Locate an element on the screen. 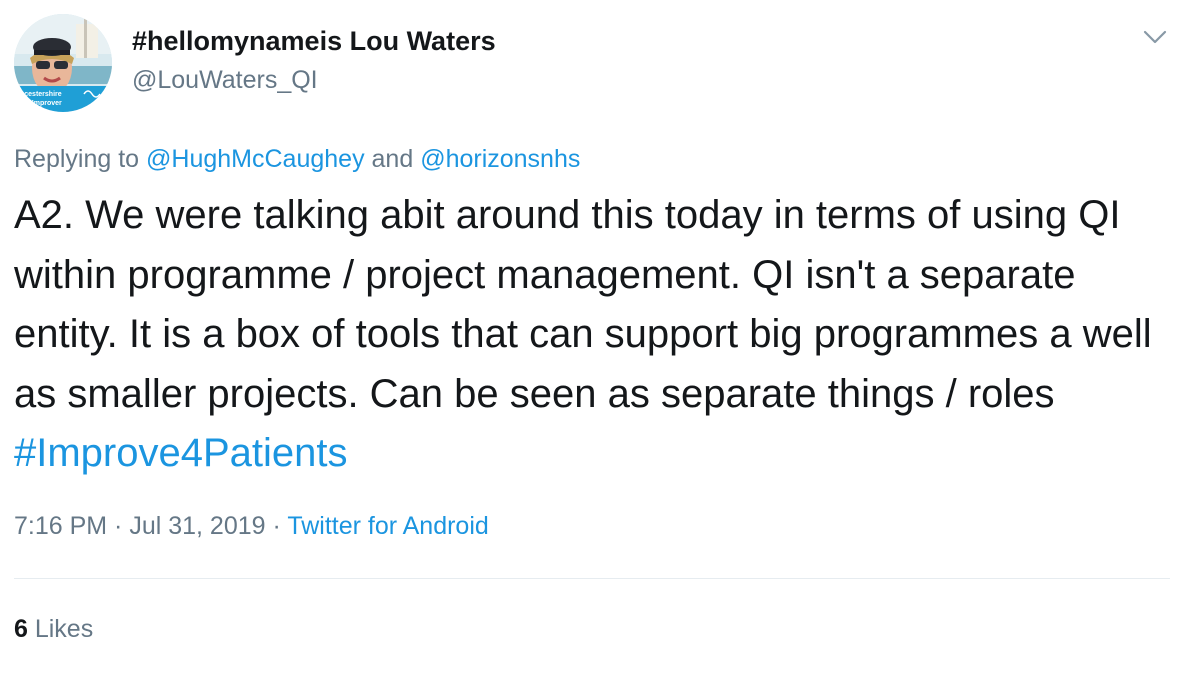  avatar-image: ucestershire ls Improver is located at coordinates (63, 63).